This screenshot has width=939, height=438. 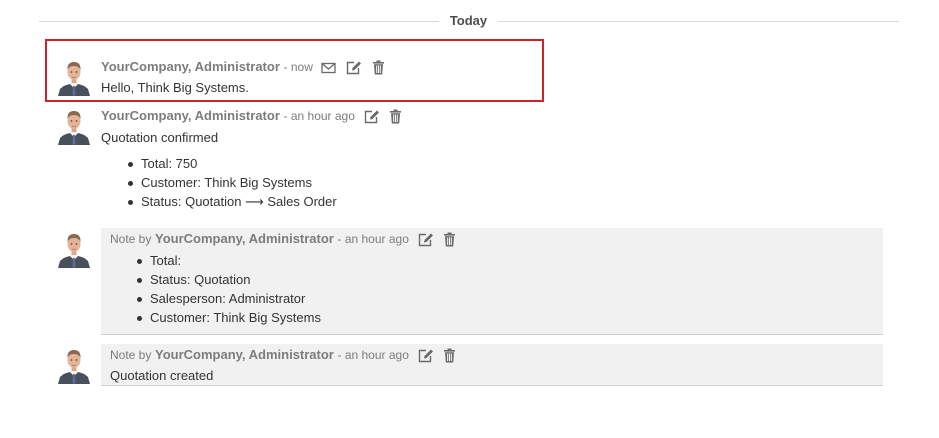 I want to click on message-body: Quotation created, so click(x=162, y=375).